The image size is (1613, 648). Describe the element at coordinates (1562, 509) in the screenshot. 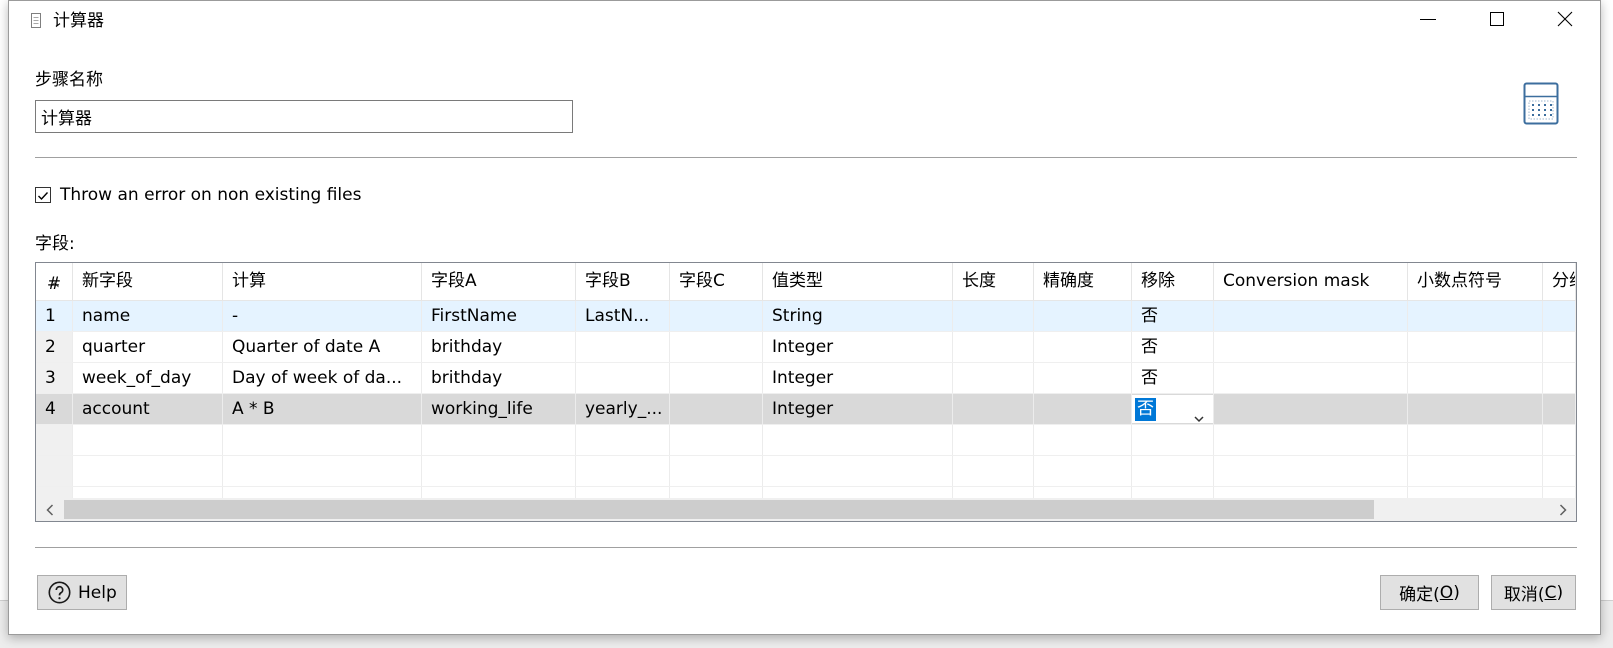

I see `scroll-right-button` at that location.